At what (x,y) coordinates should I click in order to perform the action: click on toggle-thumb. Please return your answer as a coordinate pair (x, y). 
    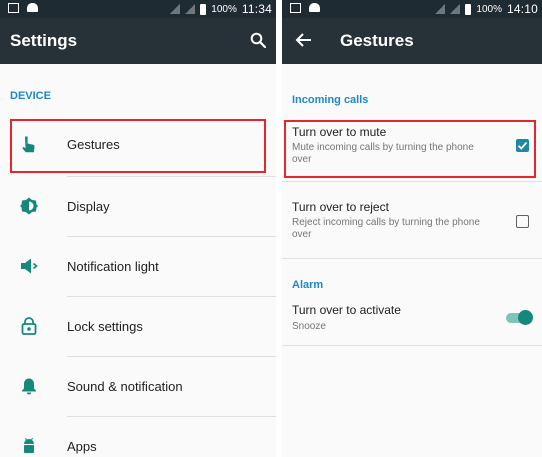
    Looking at the image, I should click on (525, 317).